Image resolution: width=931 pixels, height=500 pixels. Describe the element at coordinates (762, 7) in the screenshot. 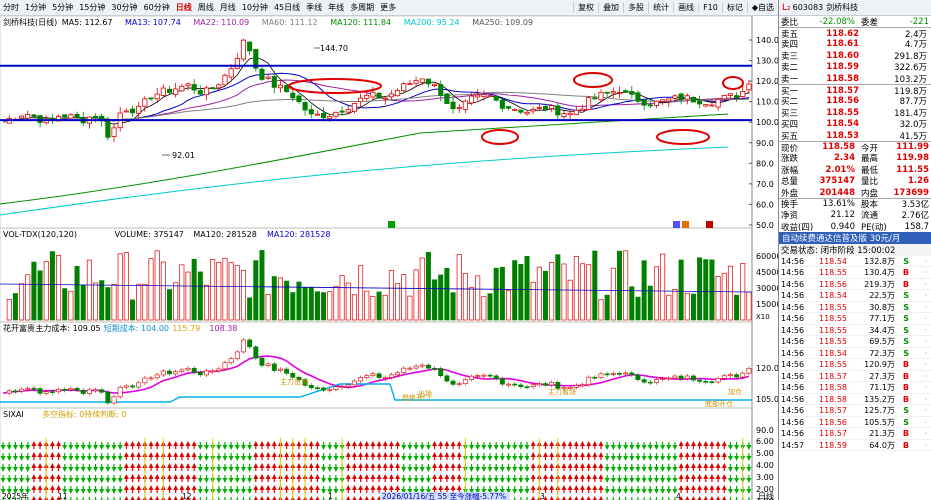

I see `tool-7: ◆自选` at that location.